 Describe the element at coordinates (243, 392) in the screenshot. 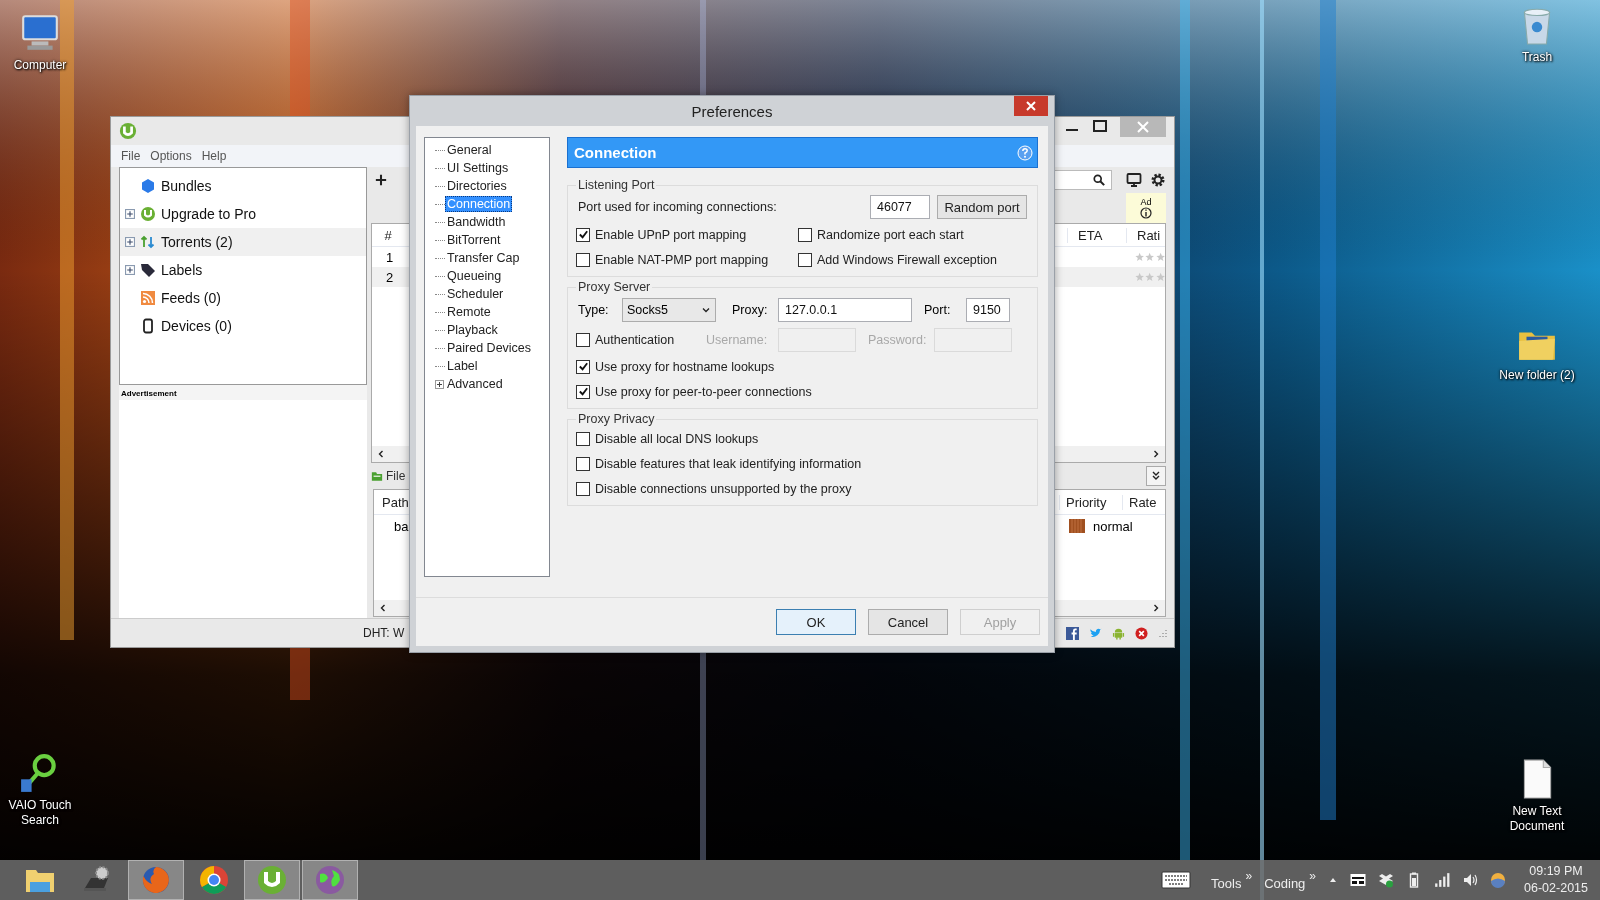

I see `advertisement-label: Advertisement` at that location.